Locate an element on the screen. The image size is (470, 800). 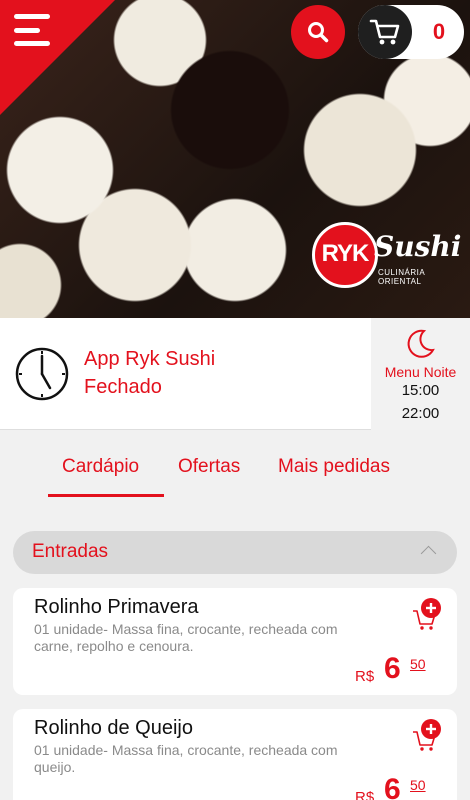
tab-cardapio: Cardápio is located at coordinates (100, 467).